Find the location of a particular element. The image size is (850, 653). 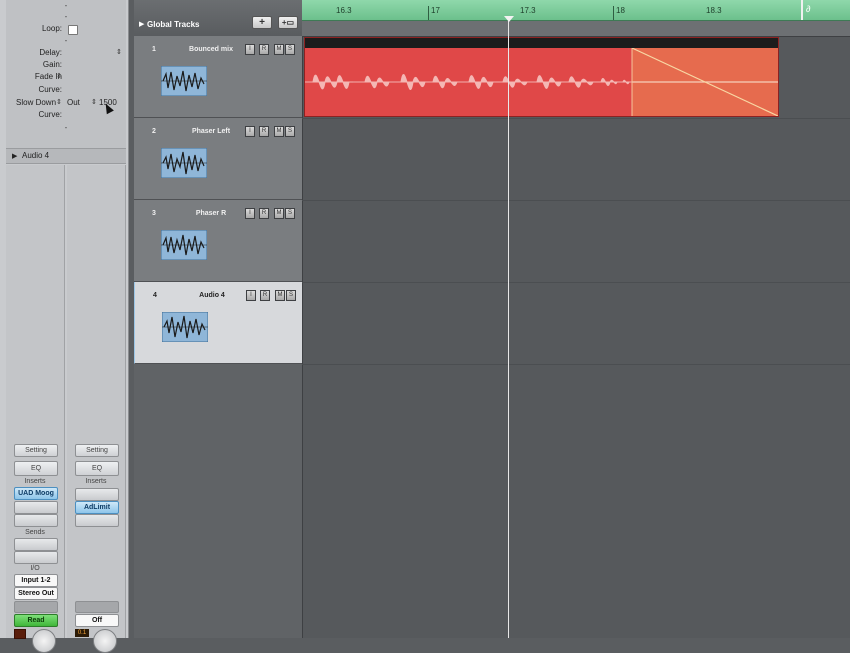

insert-slot-adlimit: AdLimit is located at coordinates (97, 507).